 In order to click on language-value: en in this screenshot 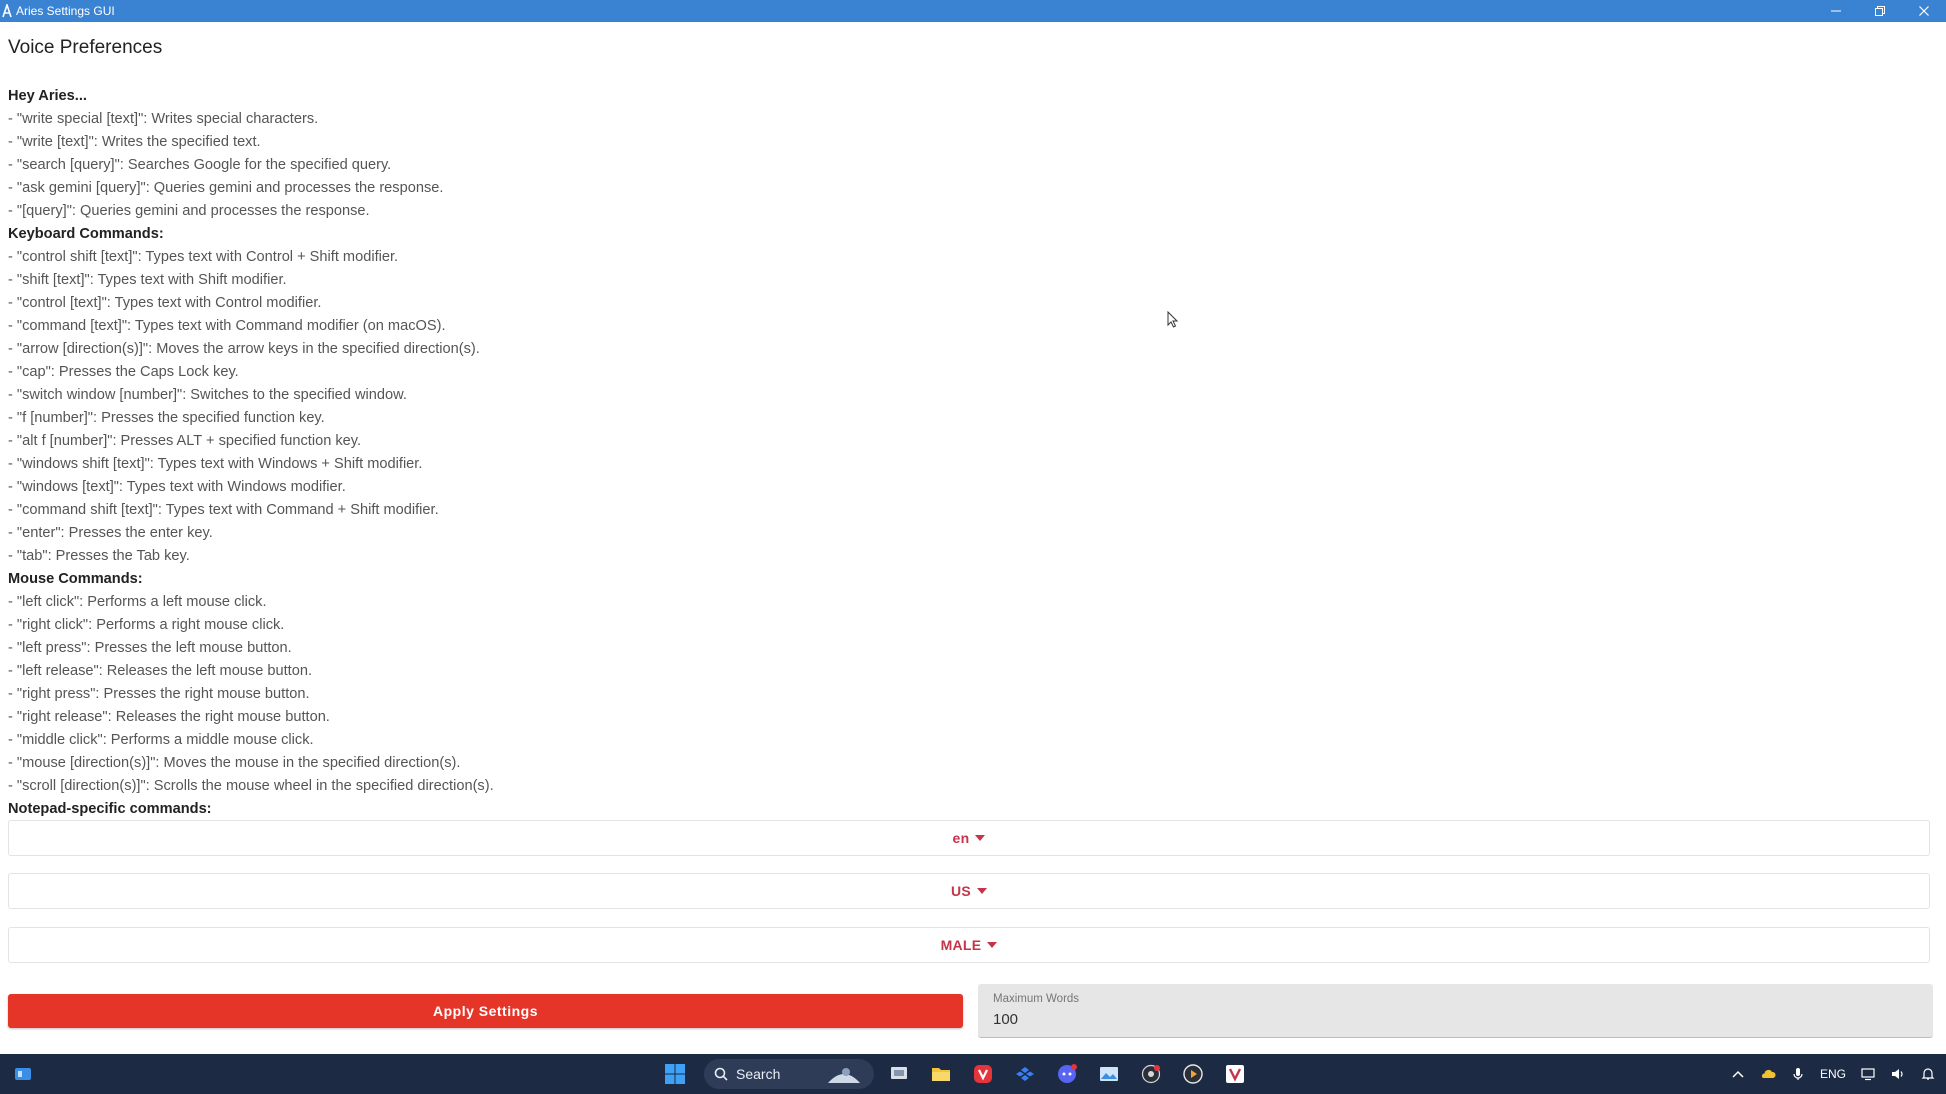, I will do `click(961, 838)`.